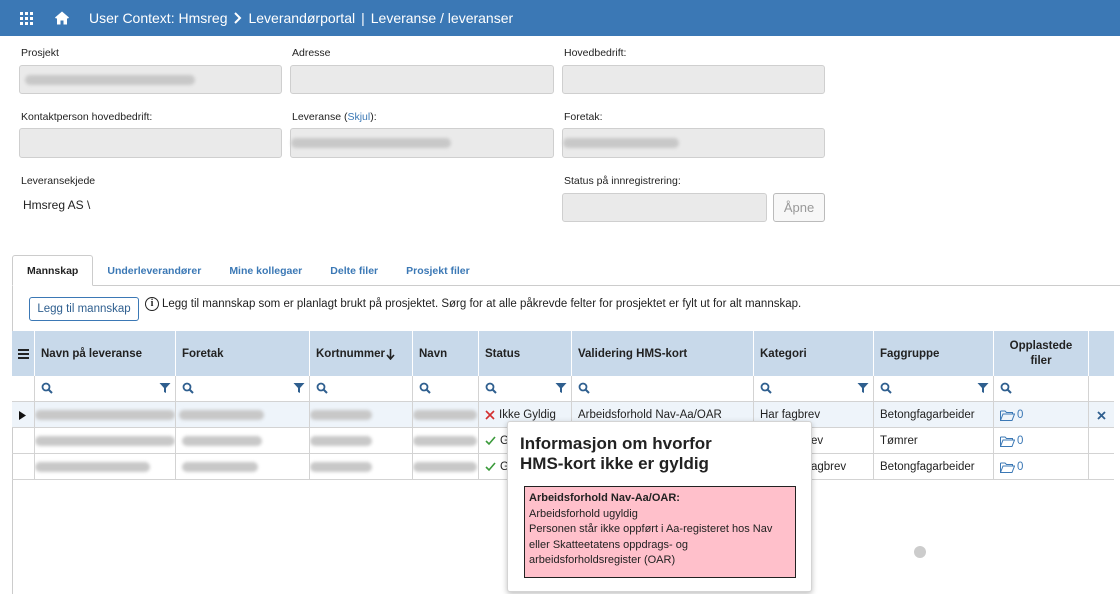 The image size is (1120, 594). What do you see at coordinates (1041, 360) in the screenshot?
I see `col-opplastede-line2: filer` at bounding box center [1041, 360].